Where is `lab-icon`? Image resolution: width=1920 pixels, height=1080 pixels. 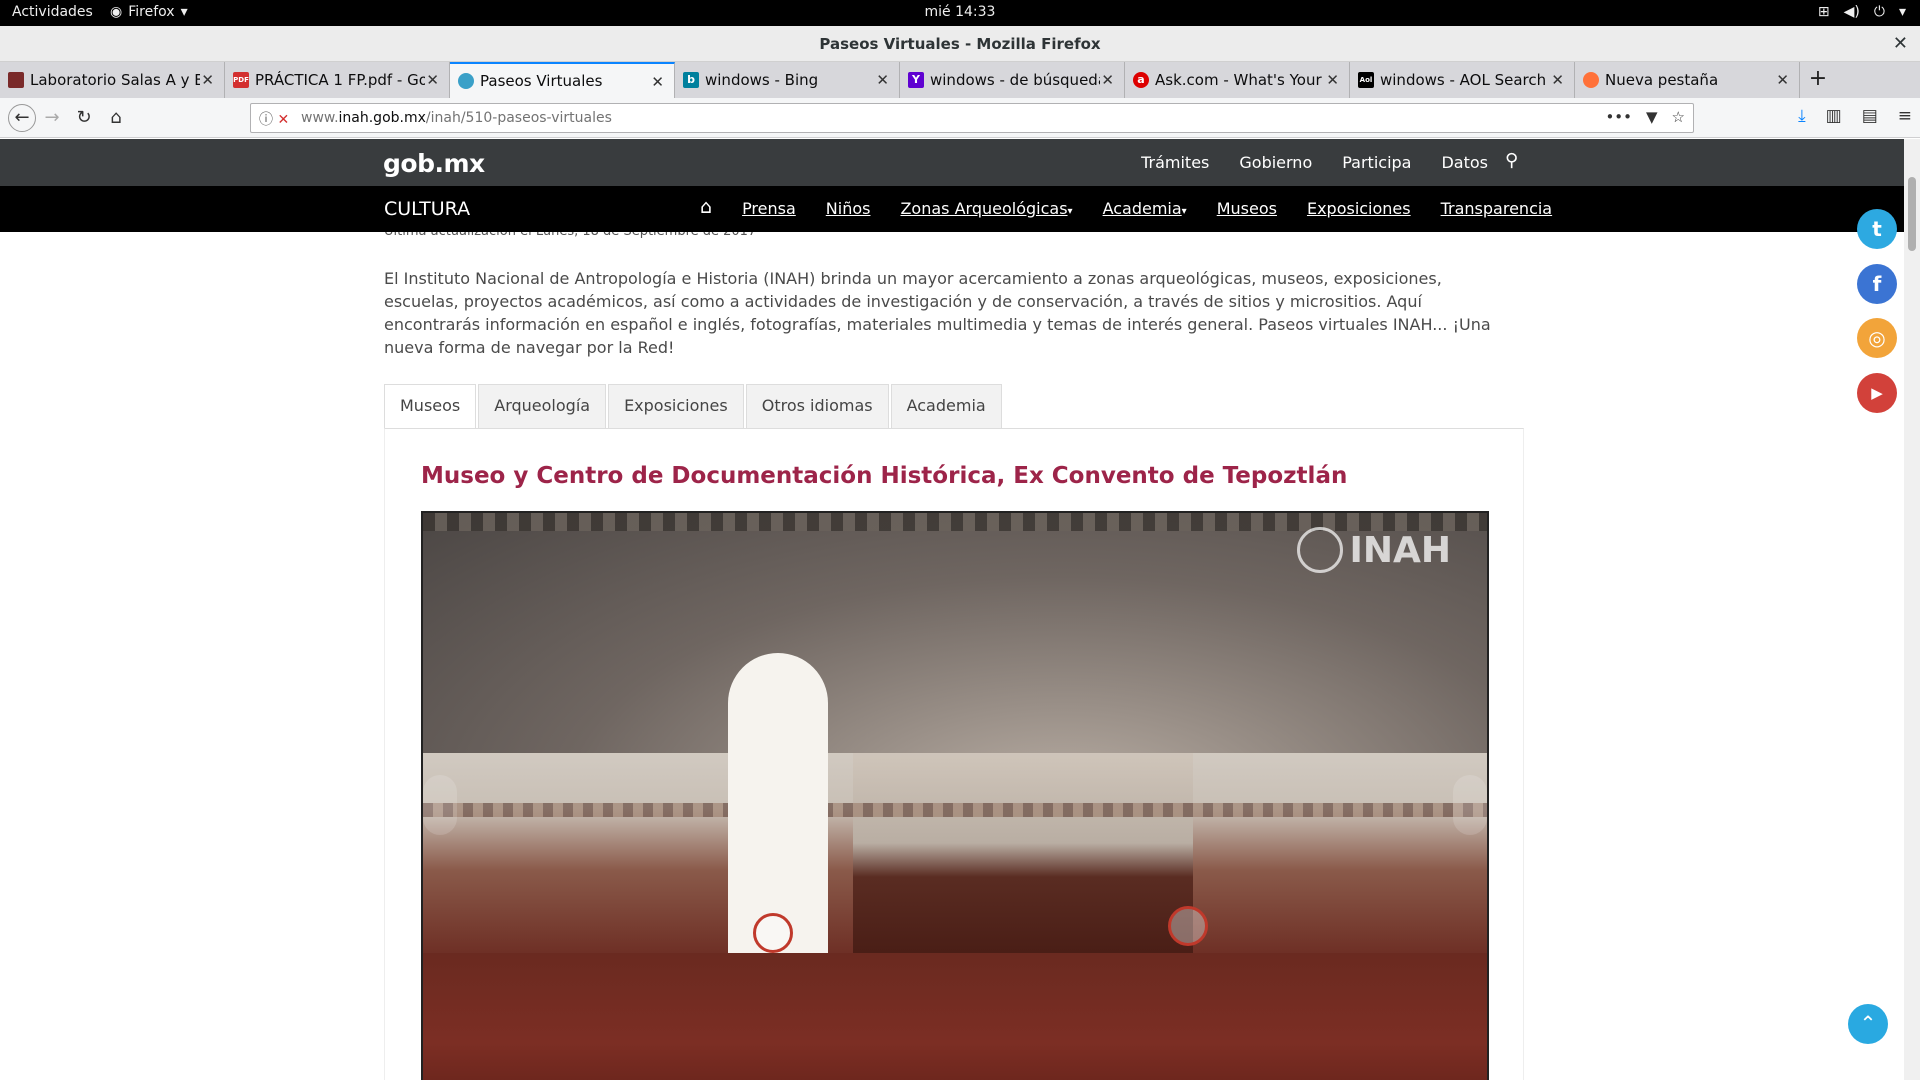
lab-icon is located at coordinates (16, 80).